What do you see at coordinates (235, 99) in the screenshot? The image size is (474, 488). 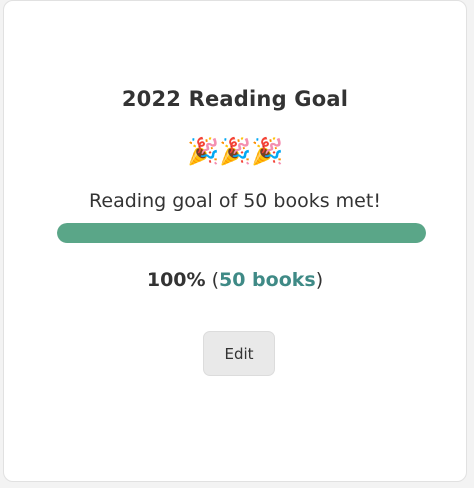 I see `goal-title: 2022 Reading Goal` at bounding box center [235, 99].